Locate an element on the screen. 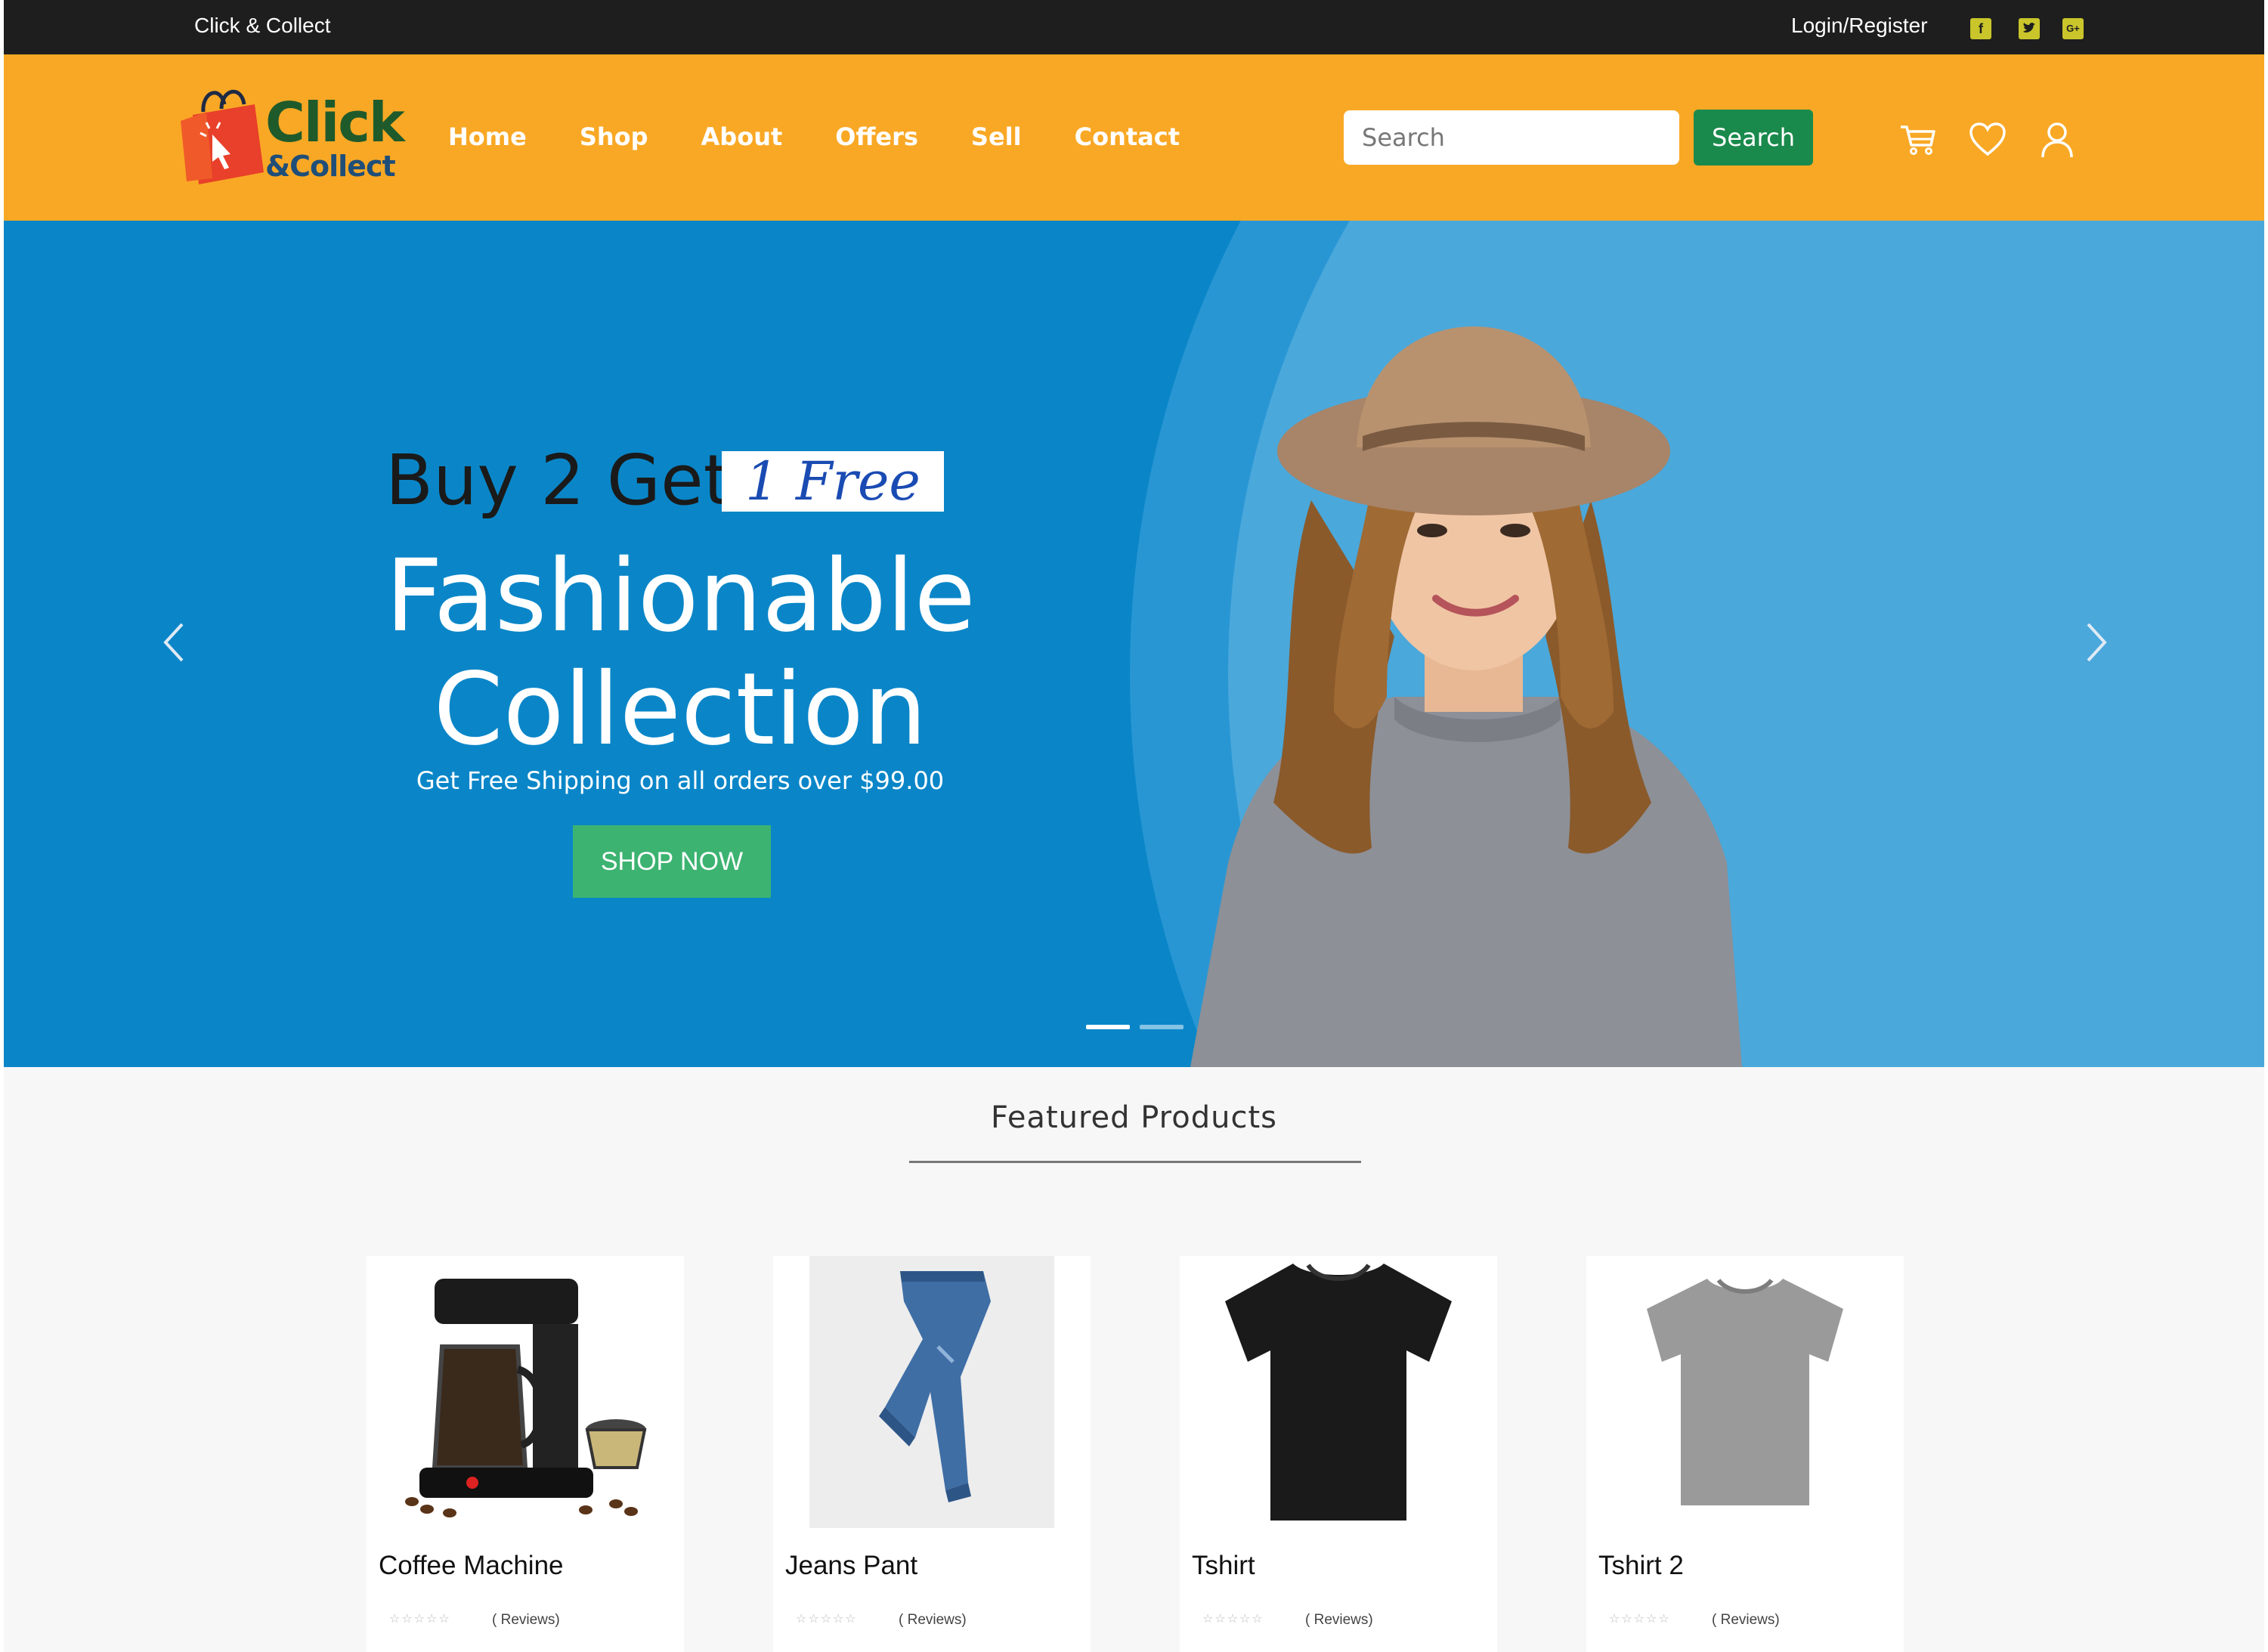 The height and width of the screenshot is (1652, 2268). hero-title: Fashionable Collection is located at coordinates (680, 653).